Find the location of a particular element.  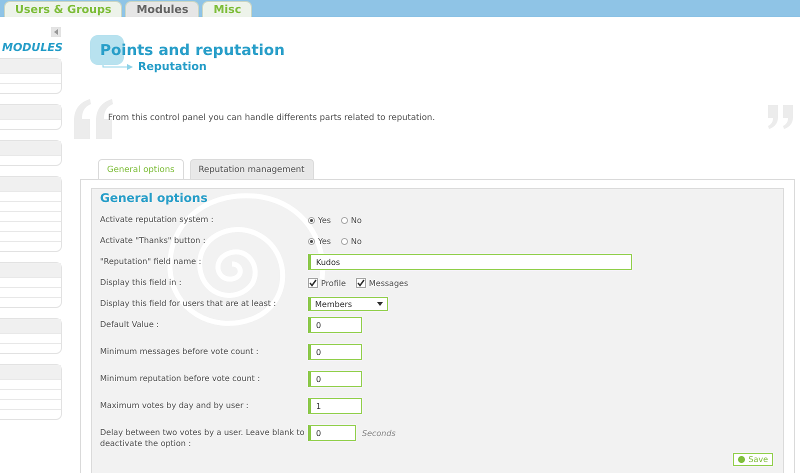

field-label: Delay between two votes by a user. Leave blank to deactivate the option : is located at coordinates (203, 438).